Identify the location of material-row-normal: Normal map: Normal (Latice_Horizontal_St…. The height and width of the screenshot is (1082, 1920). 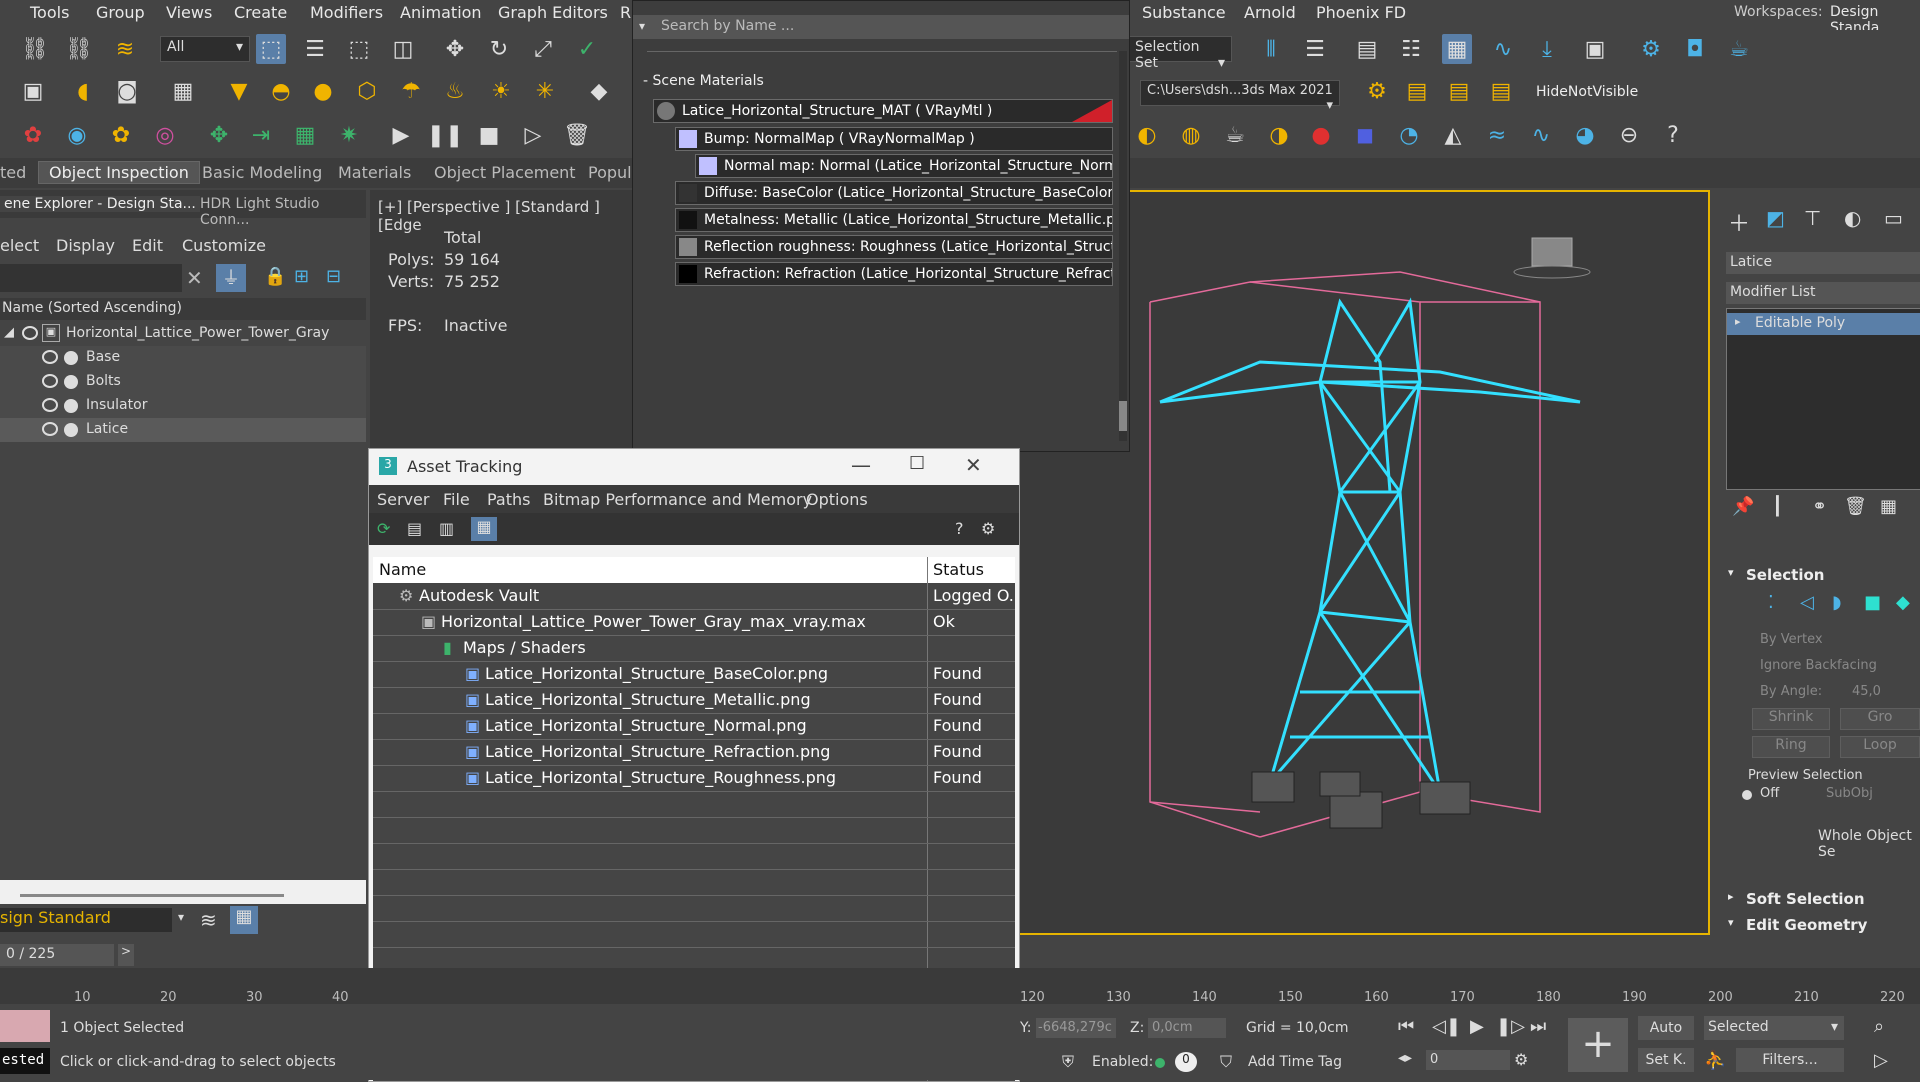
(904, 166).